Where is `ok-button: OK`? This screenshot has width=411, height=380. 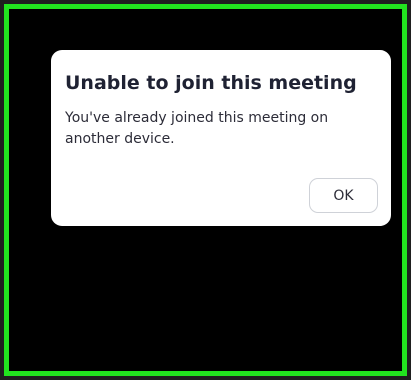
ok-button: OK is located at coordinates (343, 195).